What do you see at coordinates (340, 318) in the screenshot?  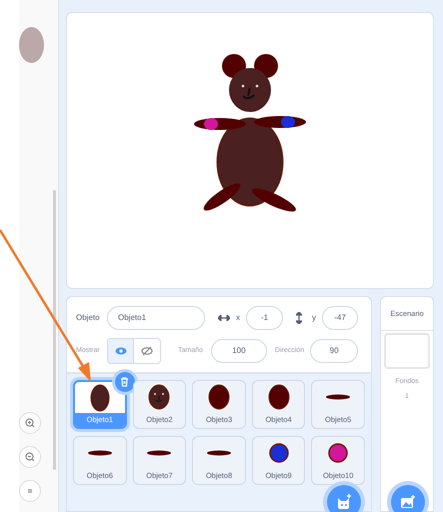 I see `y-field: -47` at bounding box center [340, 318].